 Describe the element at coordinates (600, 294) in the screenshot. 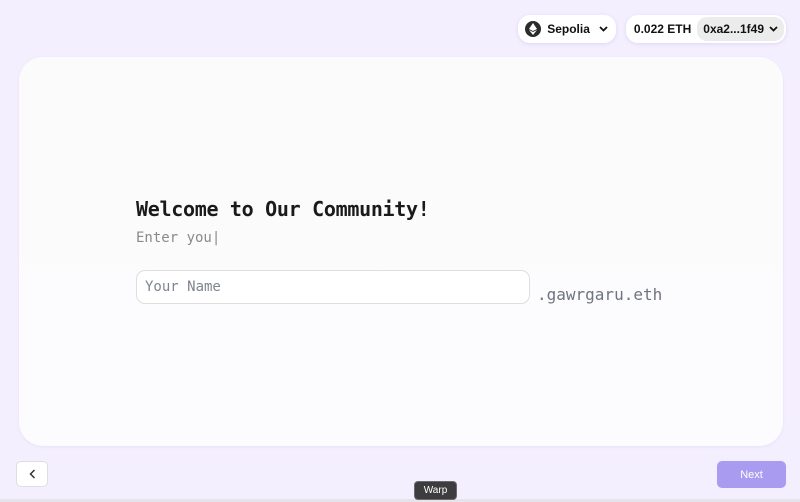

I see `domain-suffix: .gawrgaru.eth` at that location.